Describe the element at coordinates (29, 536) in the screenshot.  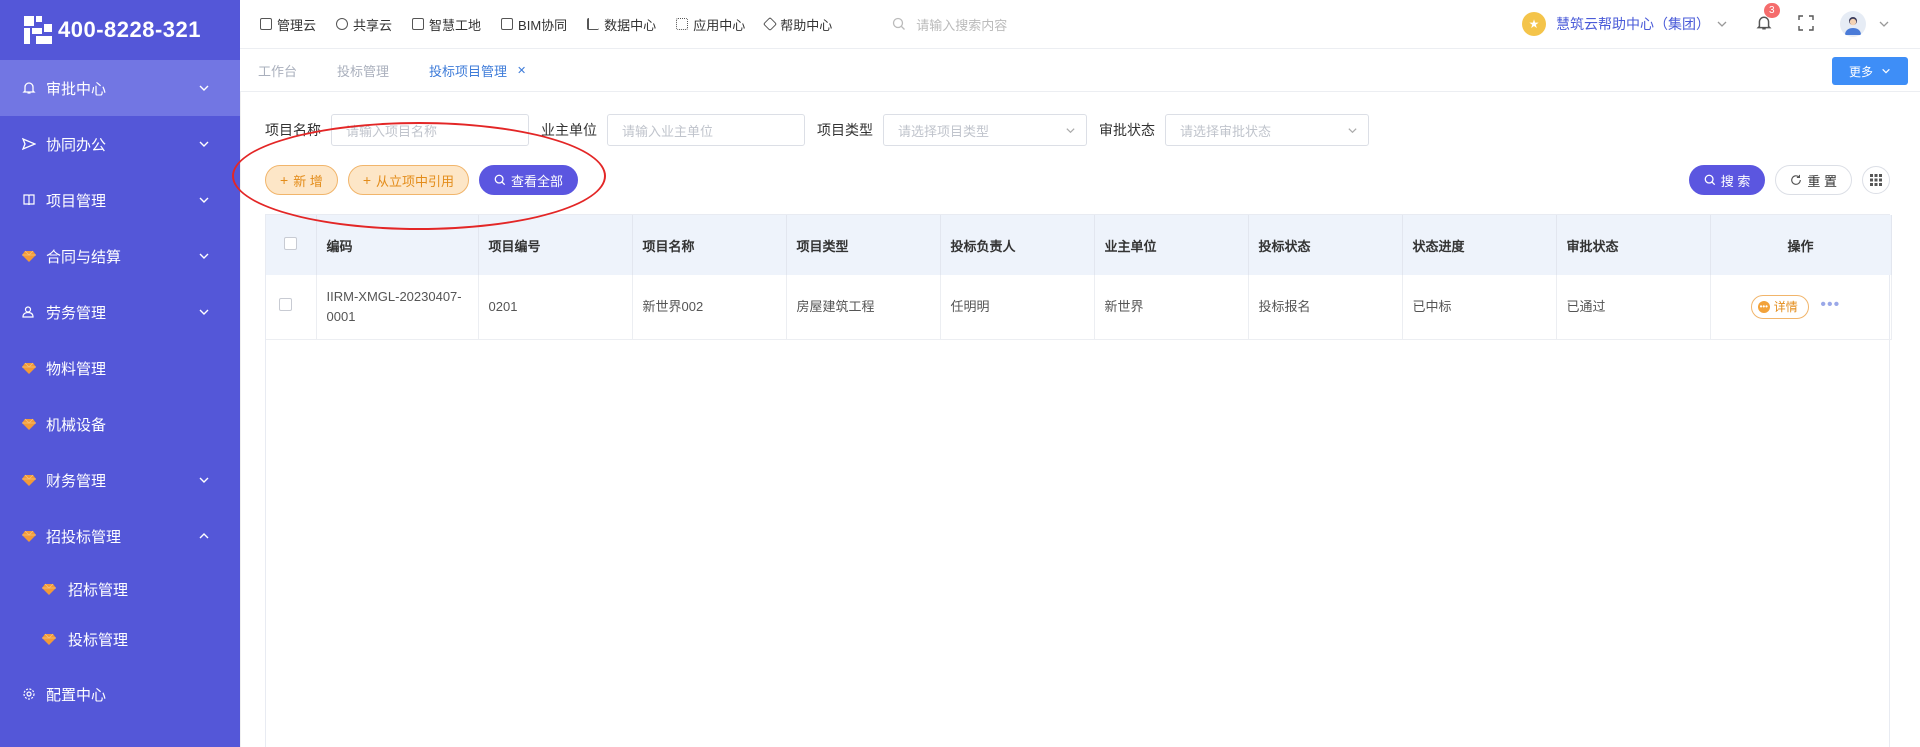
I see `gem-icon` at that location.